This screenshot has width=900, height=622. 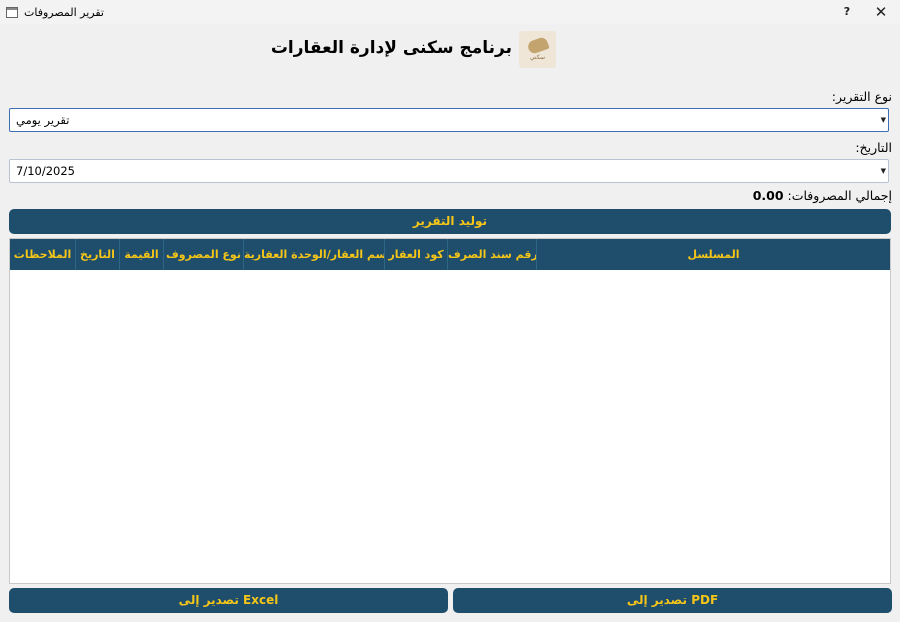 I want to click on window-title: تقرير المصروفات, so click(x=64, y=12).